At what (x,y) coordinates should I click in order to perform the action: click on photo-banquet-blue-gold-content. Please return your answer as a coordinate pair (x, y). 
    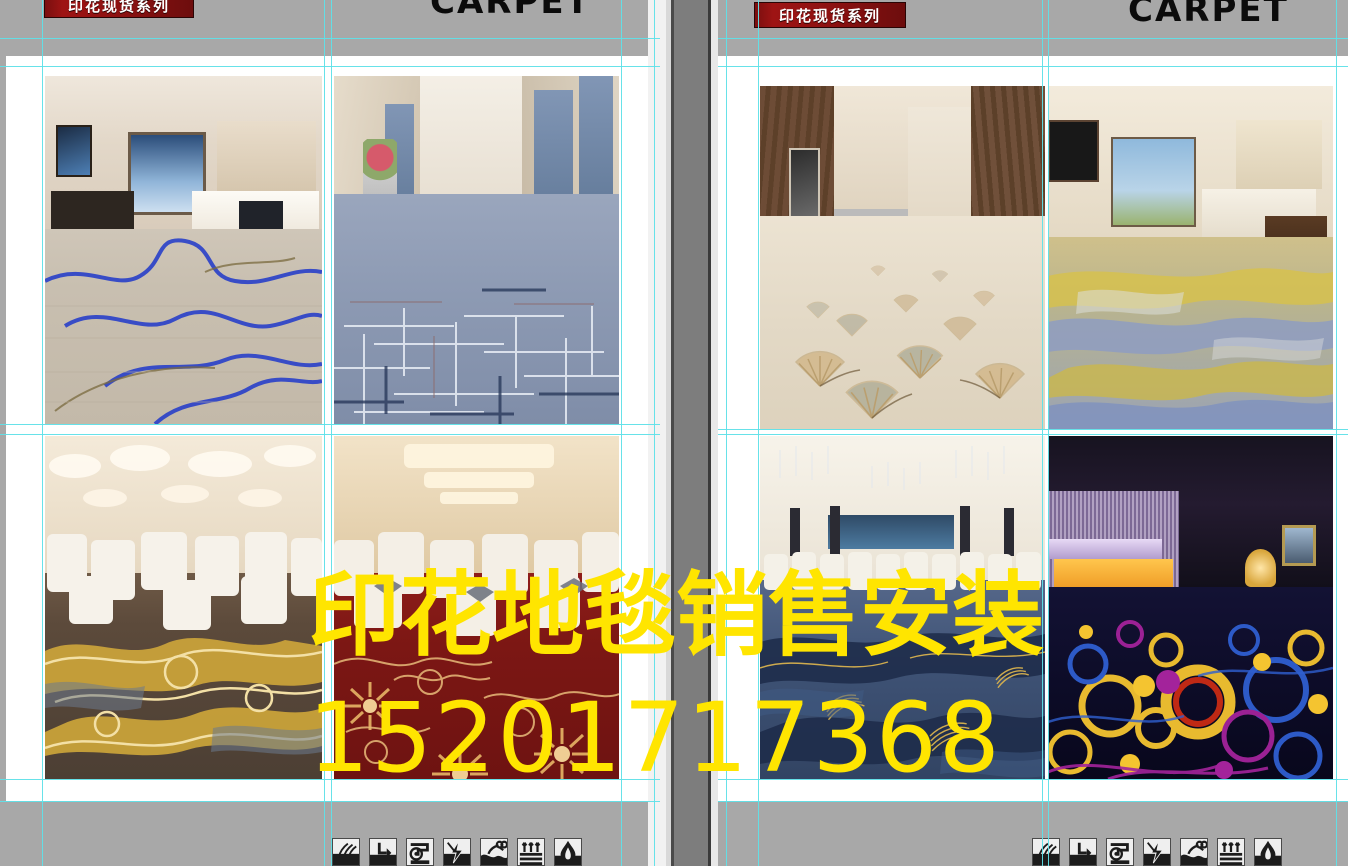
    Looking at the image, I should click on (902, 607).